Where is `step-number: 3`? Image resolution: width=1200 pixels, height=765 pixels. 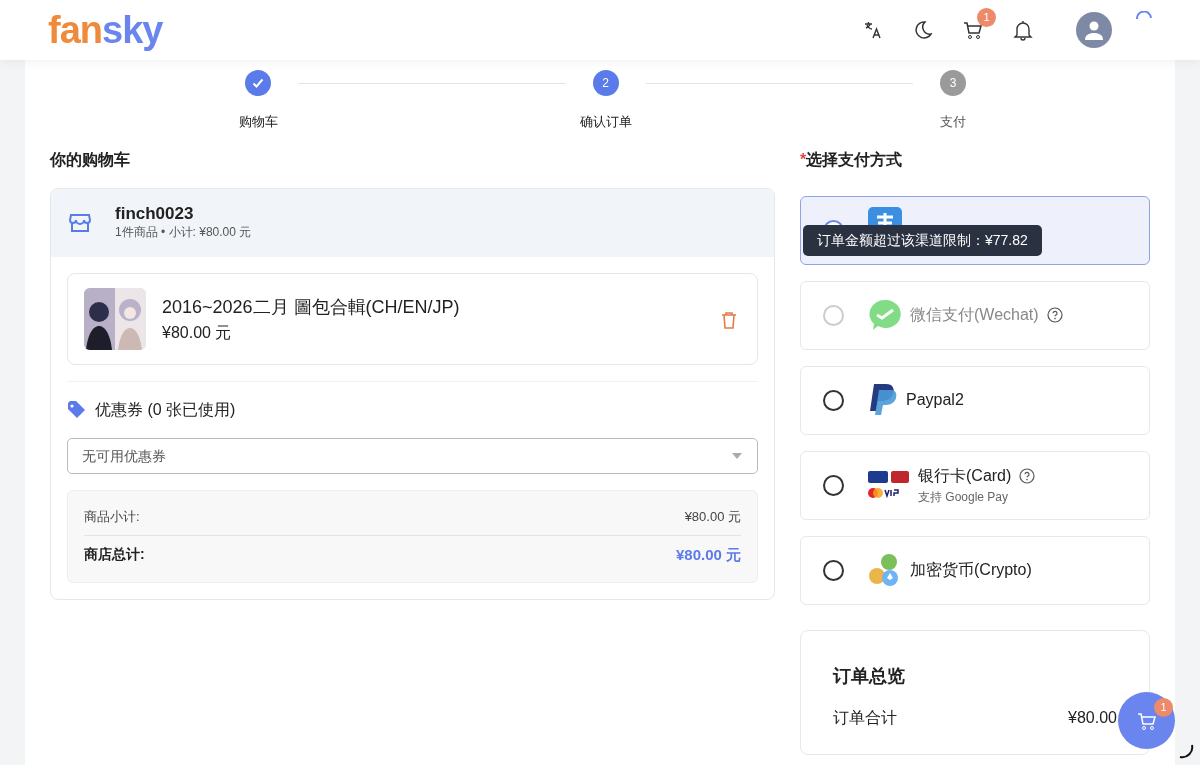
step-number: 3 is located at coordinates (953, 83).